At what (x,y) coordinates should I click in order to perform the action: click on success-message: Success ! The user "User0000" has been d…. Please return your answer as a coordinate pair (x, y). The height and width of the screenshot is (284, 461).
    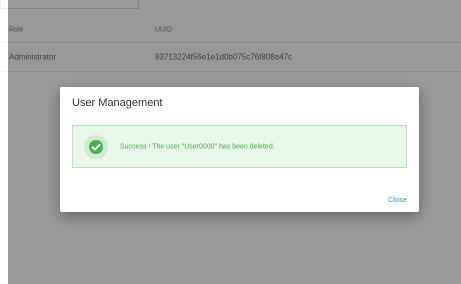
    Looking at the image, I should click on (197, 146).